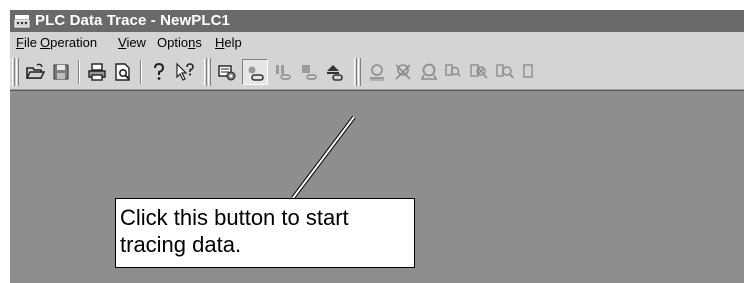  I want to click on plc-settings-button, so click(227, 72).